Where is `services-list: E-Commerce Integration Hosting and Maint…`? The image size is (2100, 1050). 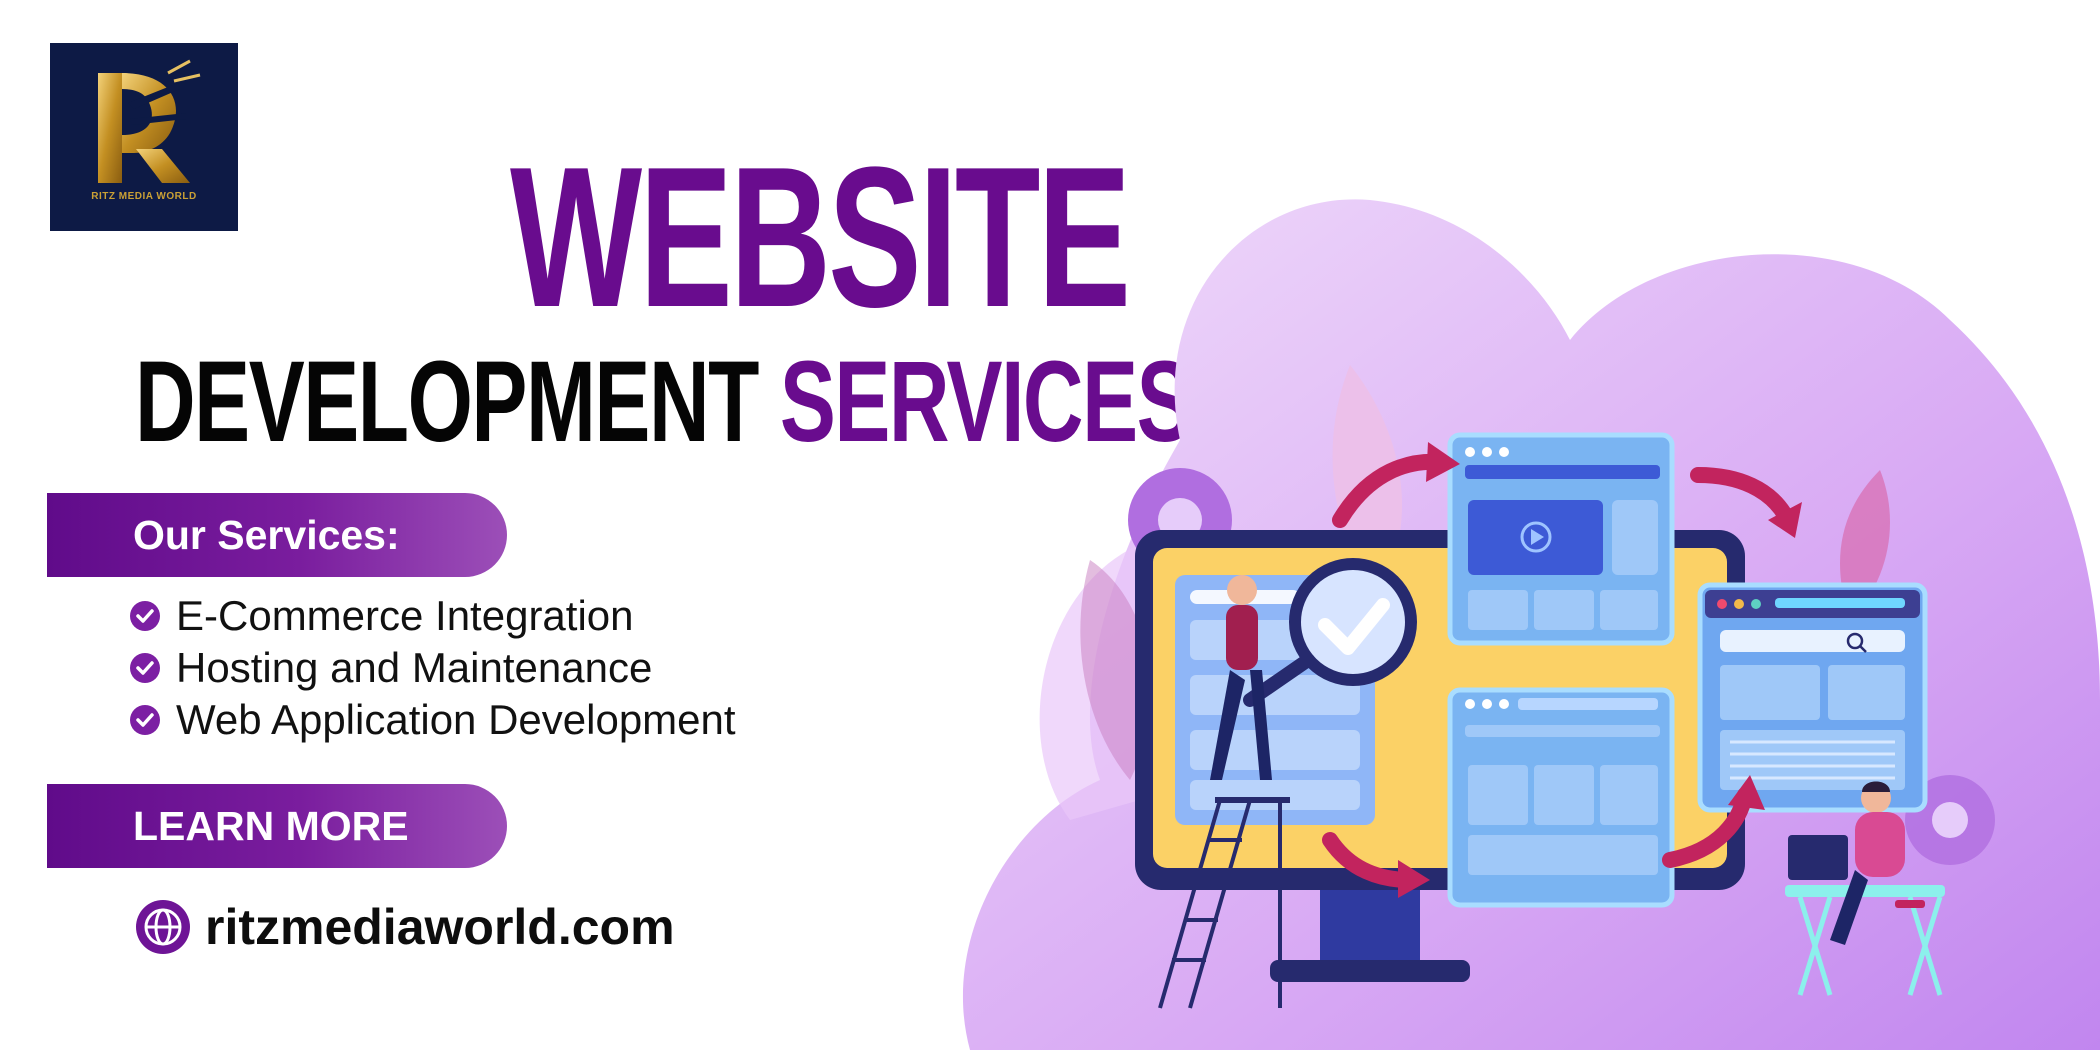
services-list: E-Commerce Integration Hosting and Maint… is located at coordinates (433, 668).